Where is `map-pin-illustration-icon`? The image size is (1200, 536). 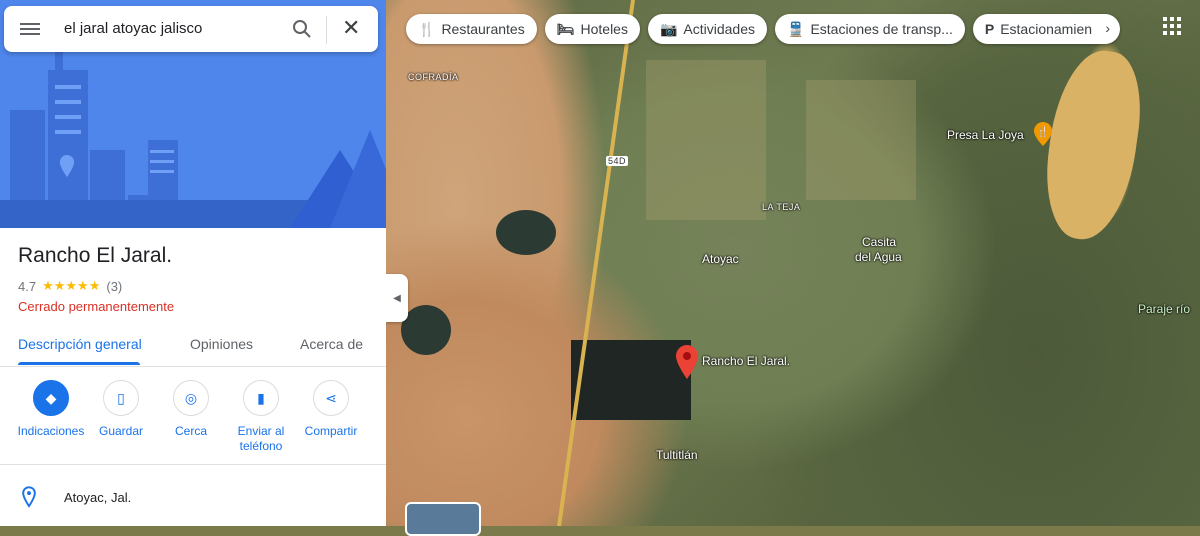
map-pin-illustration-icon is located at coordinates (67, 166).